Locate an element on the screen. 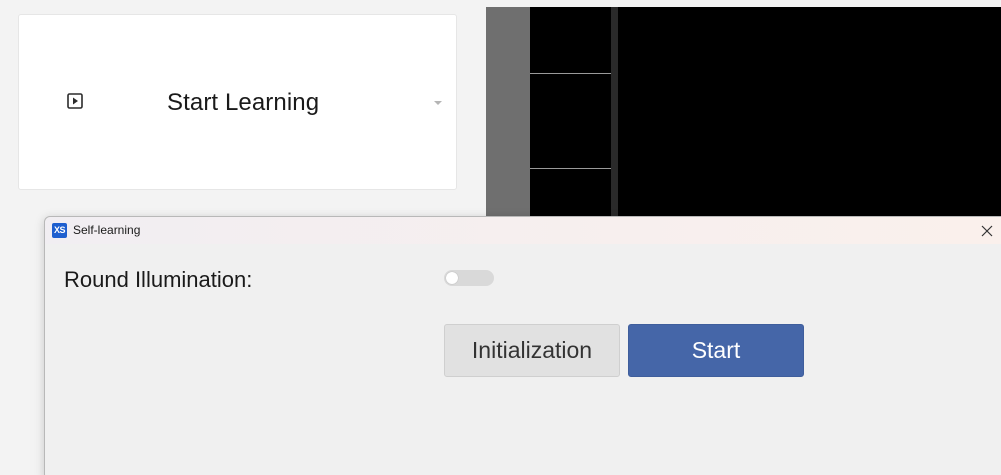  start-button: Start is located at coordinates (716, 350).